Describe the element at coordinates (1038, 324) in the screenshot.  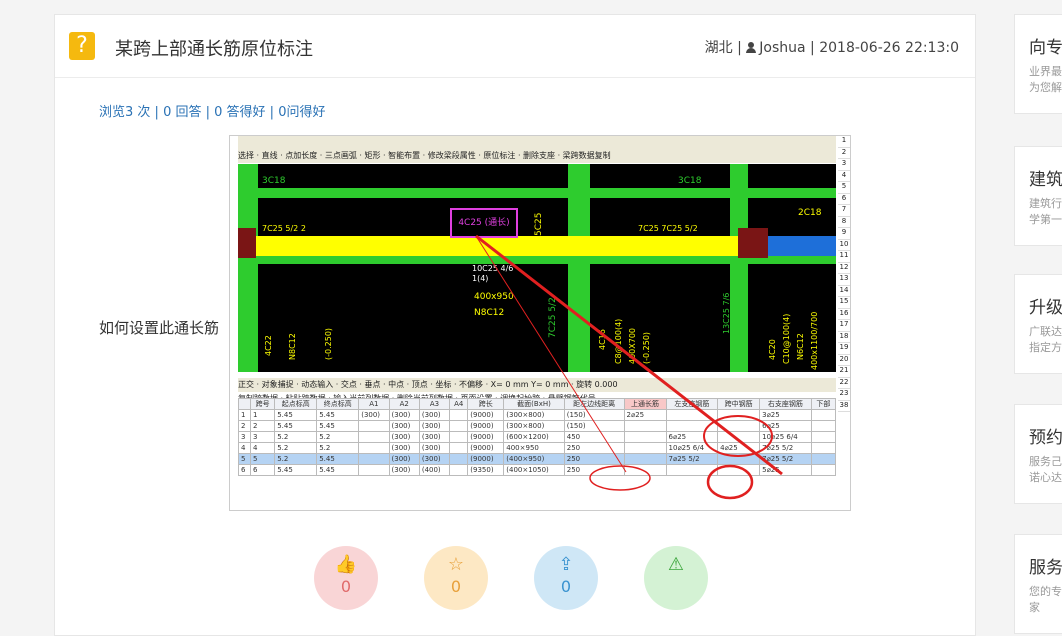
I see `sidebar-card: 升级 广联达 指定方` at that location.